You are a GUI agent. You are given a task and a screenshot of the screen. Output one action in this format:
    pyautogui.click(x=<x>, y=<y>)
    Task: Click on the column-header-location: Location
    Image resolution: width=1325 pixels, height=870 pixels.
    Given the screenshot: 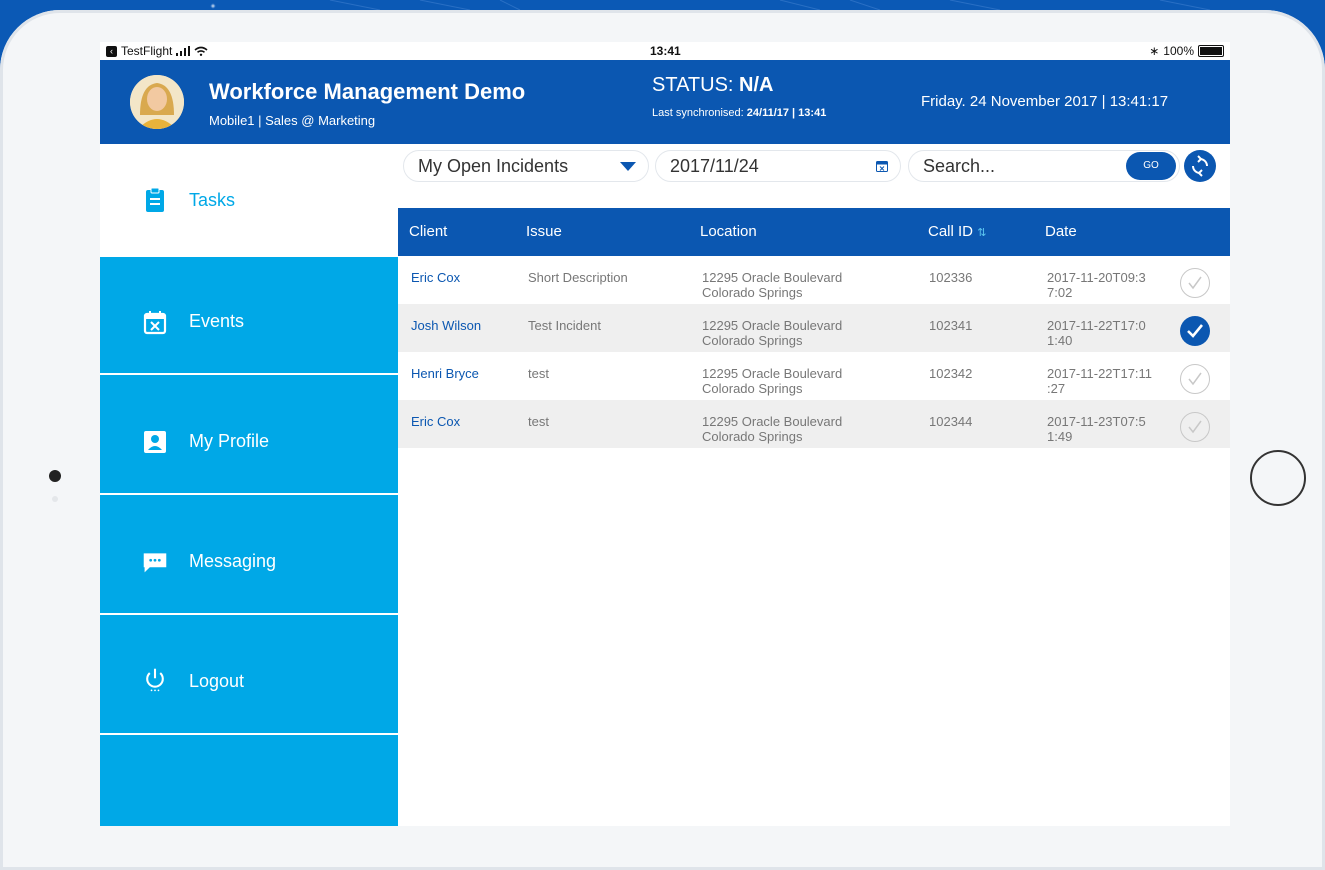 What is the action you would take?
    pyautogui.click(x=728, y=231)
    